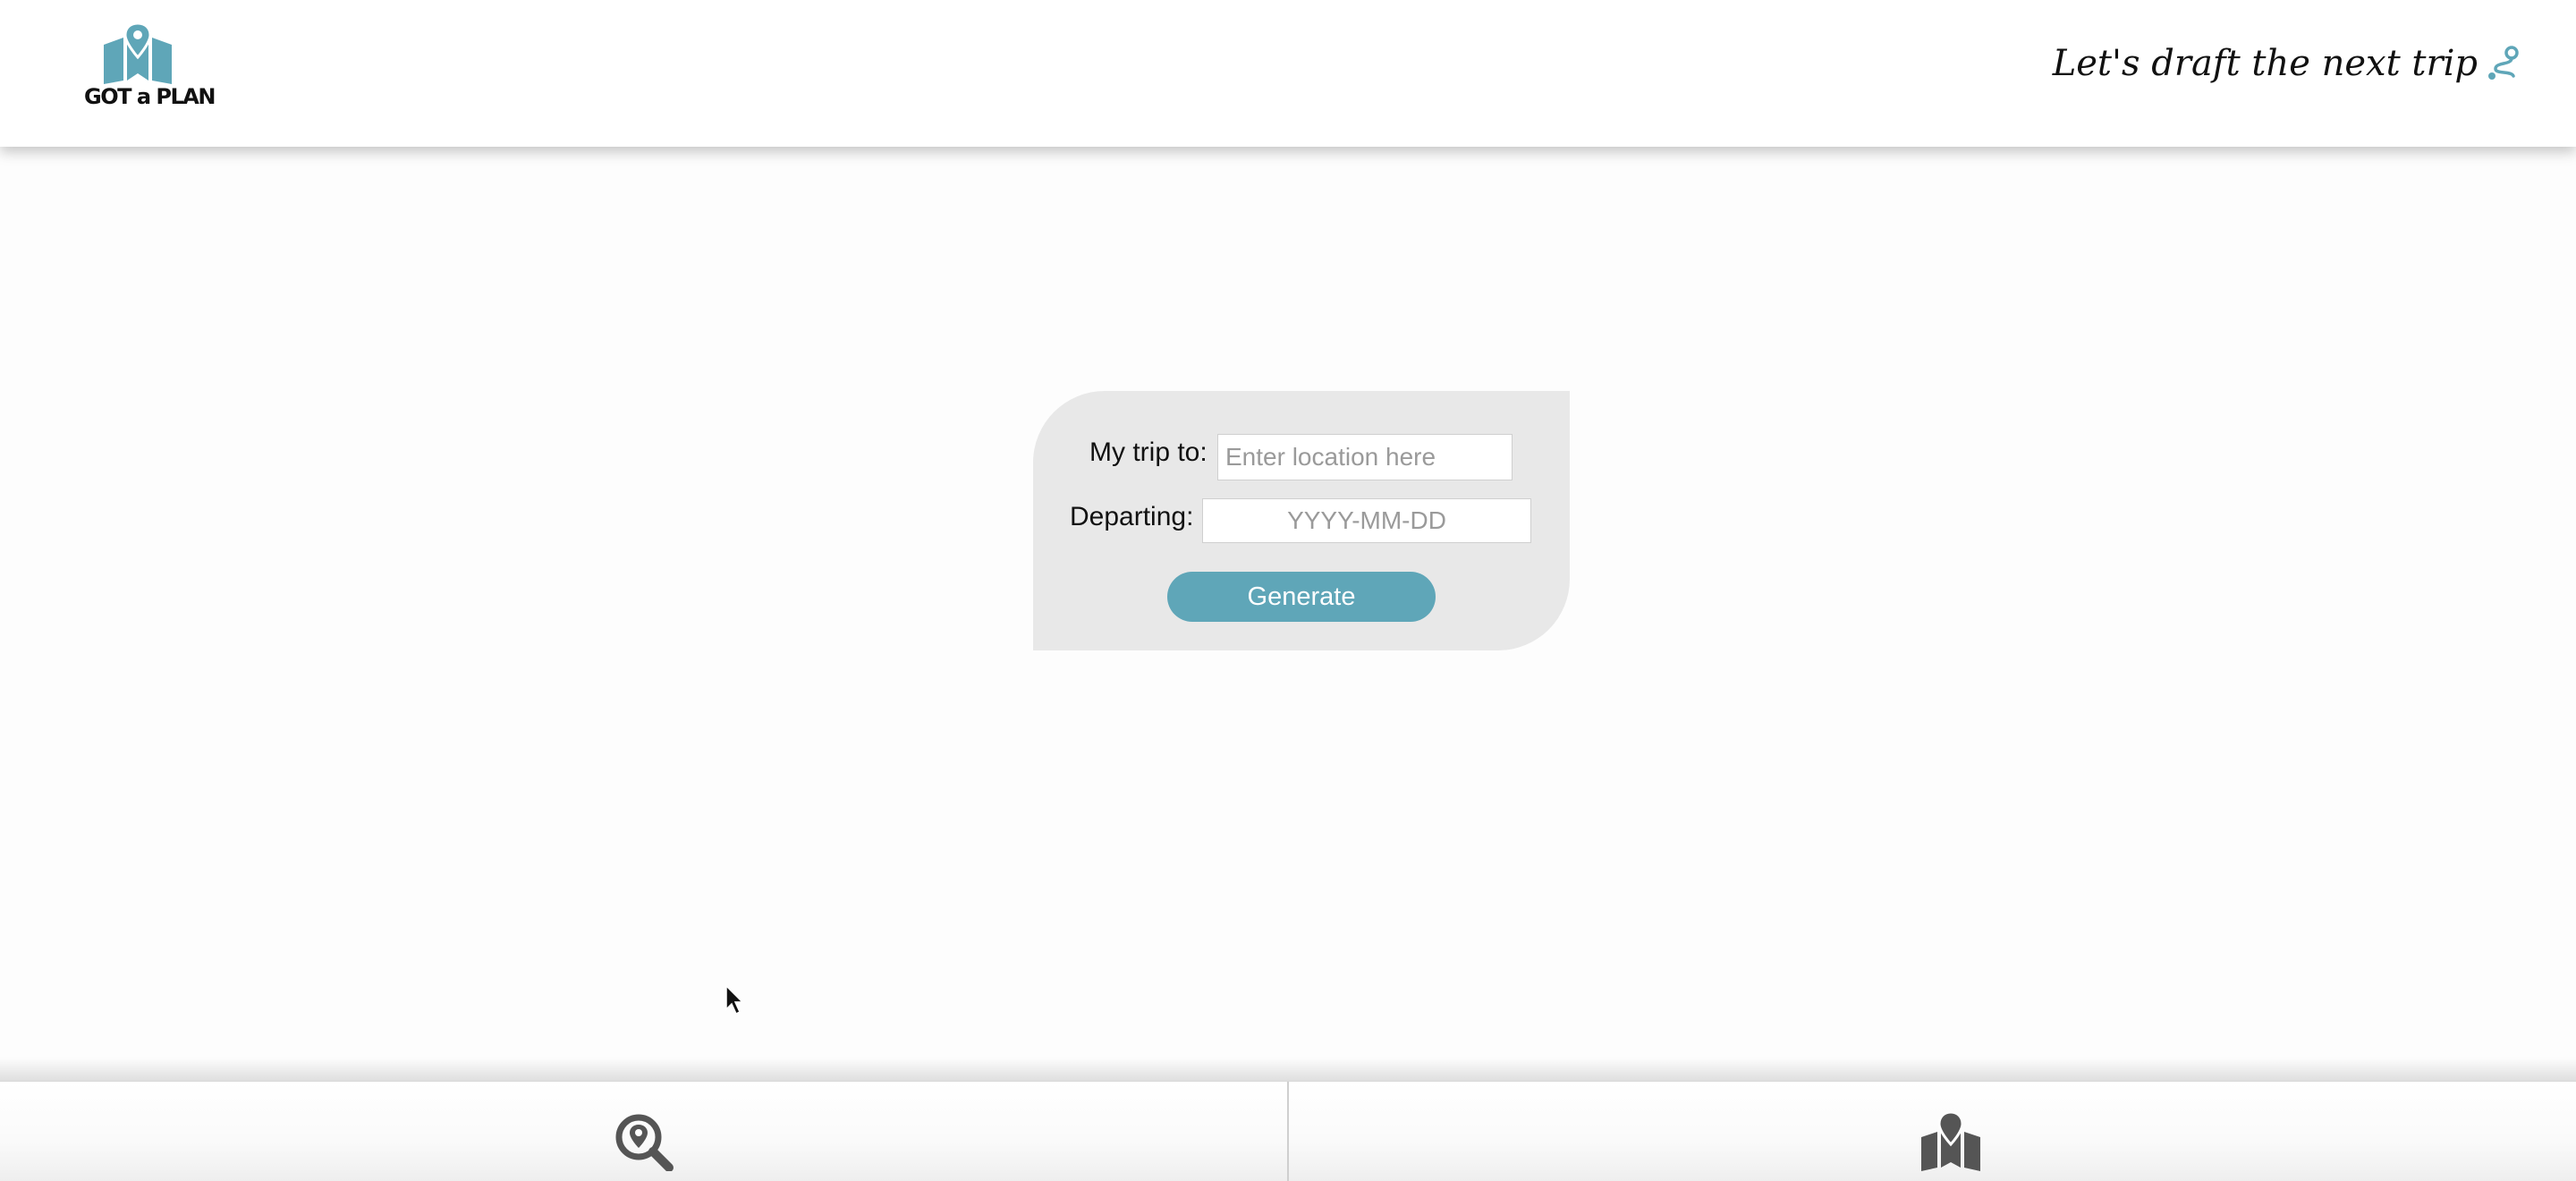 The height and width of the screenshot is (1181, 2576). Describe the element at coordinates (2503, 63) in the screenshot. I see `route-icon` at that location.